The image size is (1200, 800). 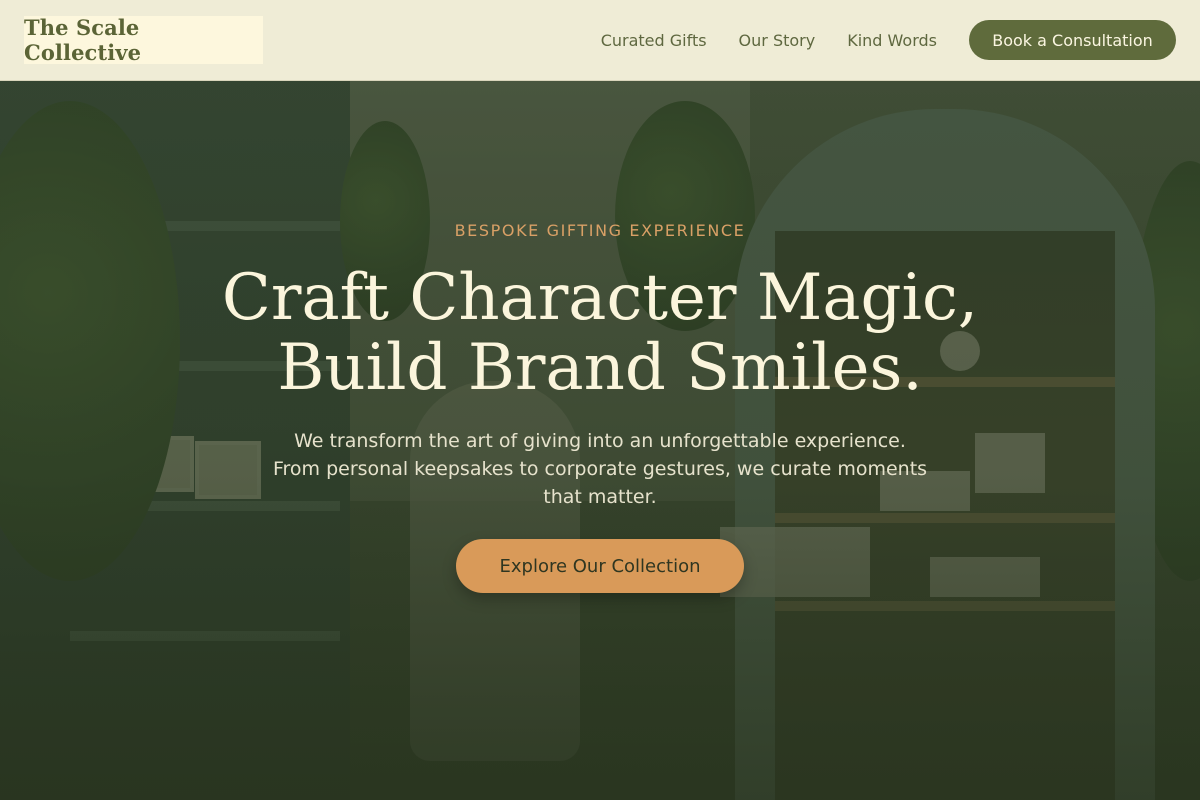 I want to click on nav-link-our-story: Our Story, so click(x=777, y=40).